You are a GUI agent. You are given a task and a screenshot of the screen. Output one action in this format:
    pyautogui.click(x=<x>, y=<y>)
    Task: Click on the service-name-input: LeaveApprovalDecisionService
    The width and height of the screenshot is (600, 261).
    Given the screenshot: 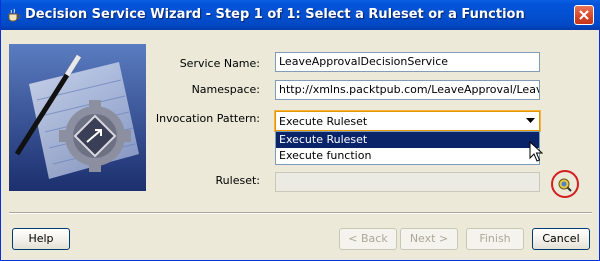 What is the action you would take?
    pyautogui.click(x=407, y=62)
    